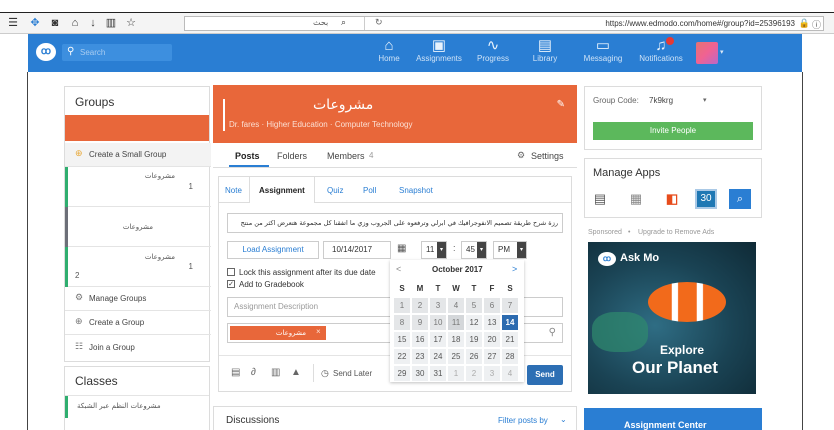  I want to click on create-group: ⊕ Create a Group, so click(138, 323).